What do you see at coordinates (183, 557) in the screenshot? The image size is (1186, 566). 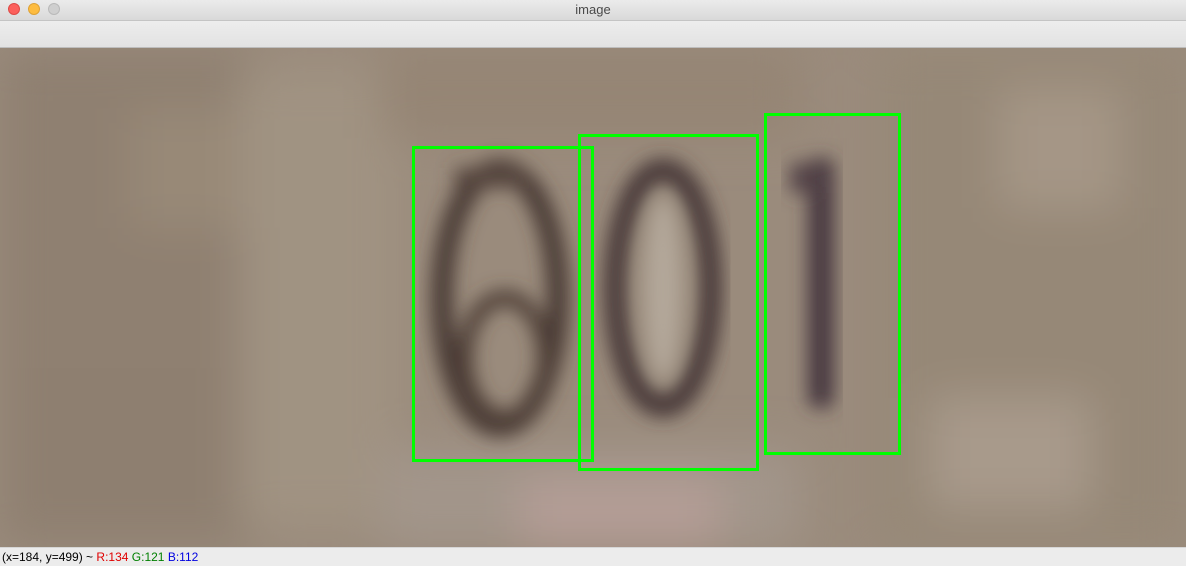 I see `blue-value: B:112` at bounding box center [183, 557].